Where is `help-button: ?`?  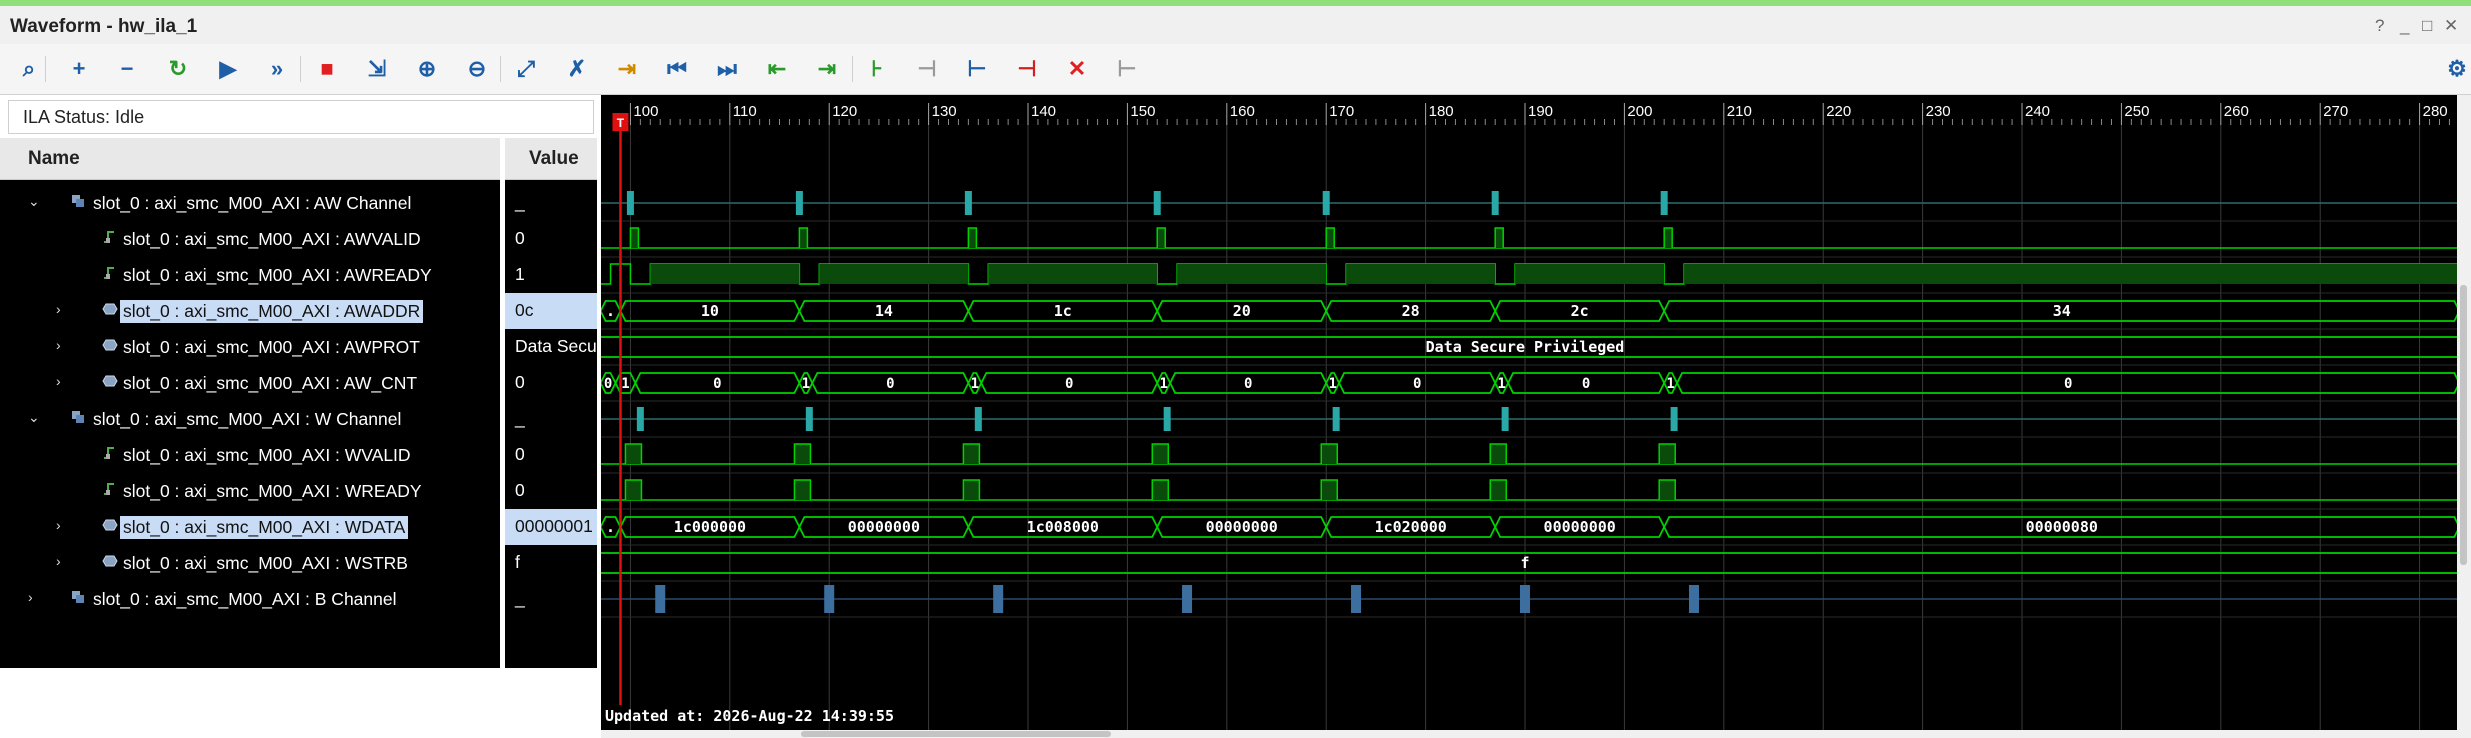 help-button: ? is located at coordinates (2379, 26).